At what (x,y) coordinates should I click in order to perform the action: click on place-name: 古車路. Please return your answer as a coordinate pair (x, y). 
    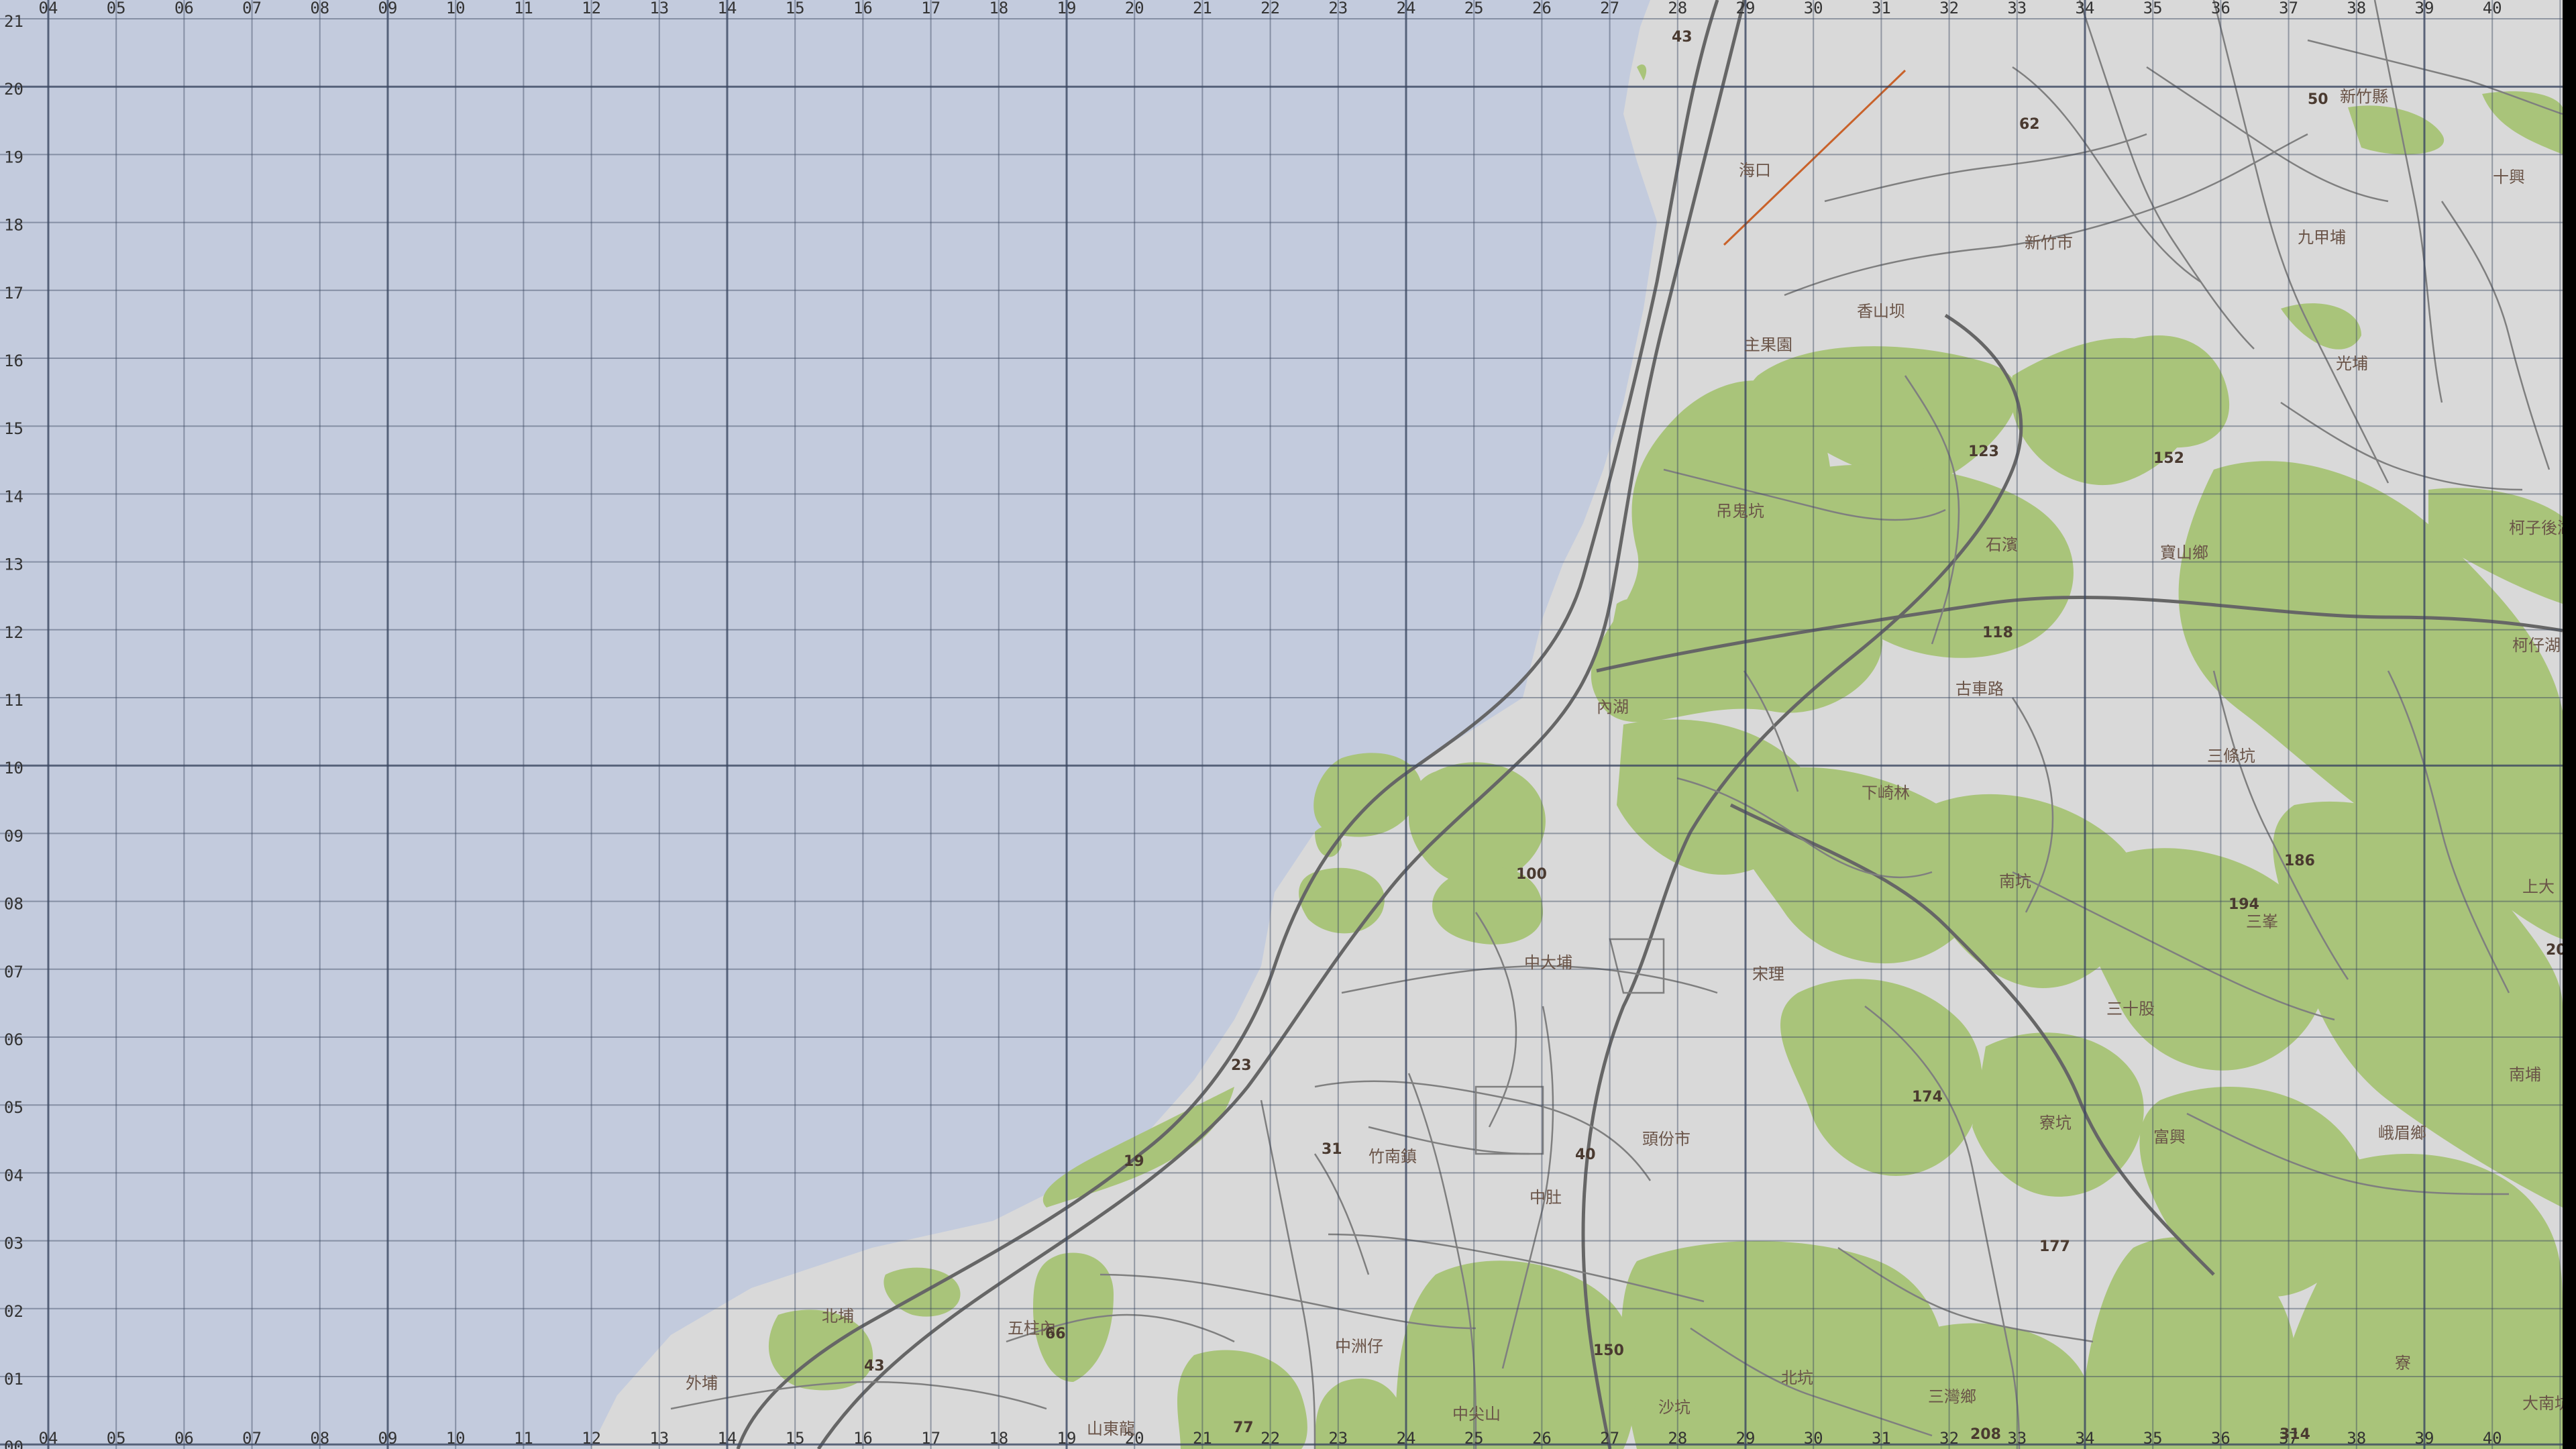
    Looking at the image, I should click on (1979, 689).